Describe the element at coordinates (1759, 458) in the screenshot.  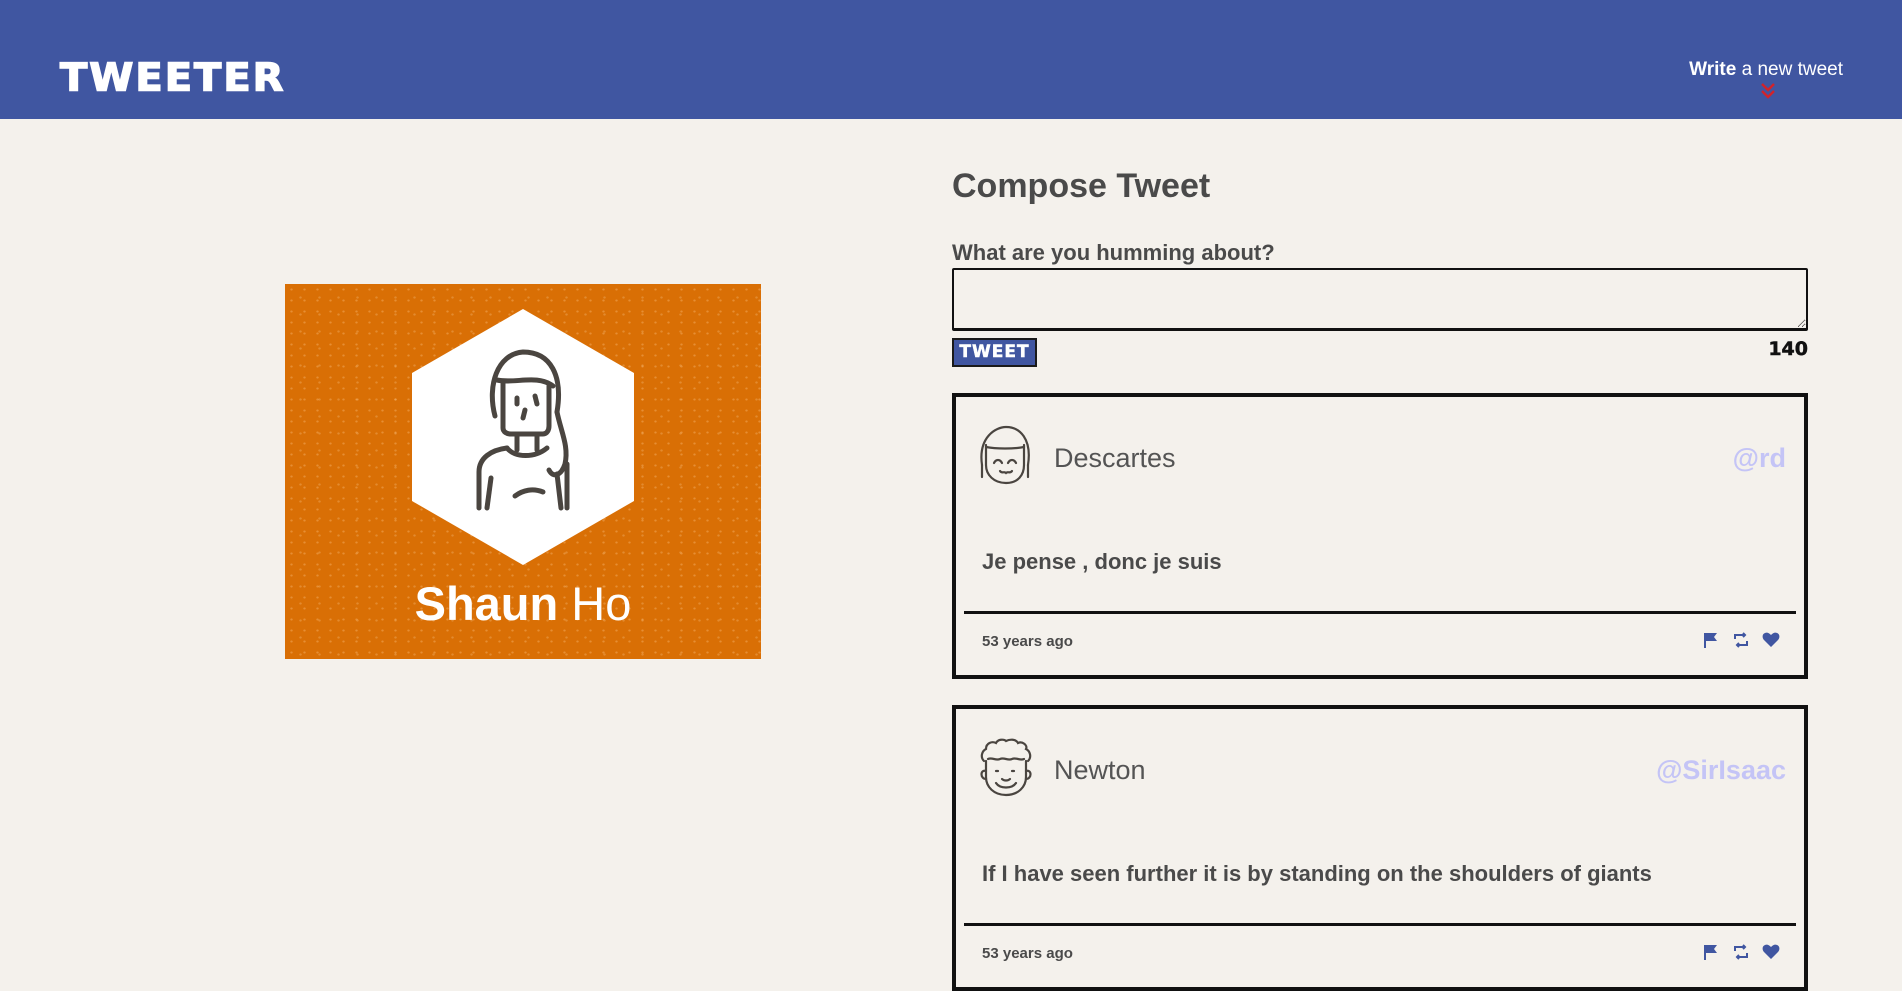
I see `tweet-handle: @rd` at that location.